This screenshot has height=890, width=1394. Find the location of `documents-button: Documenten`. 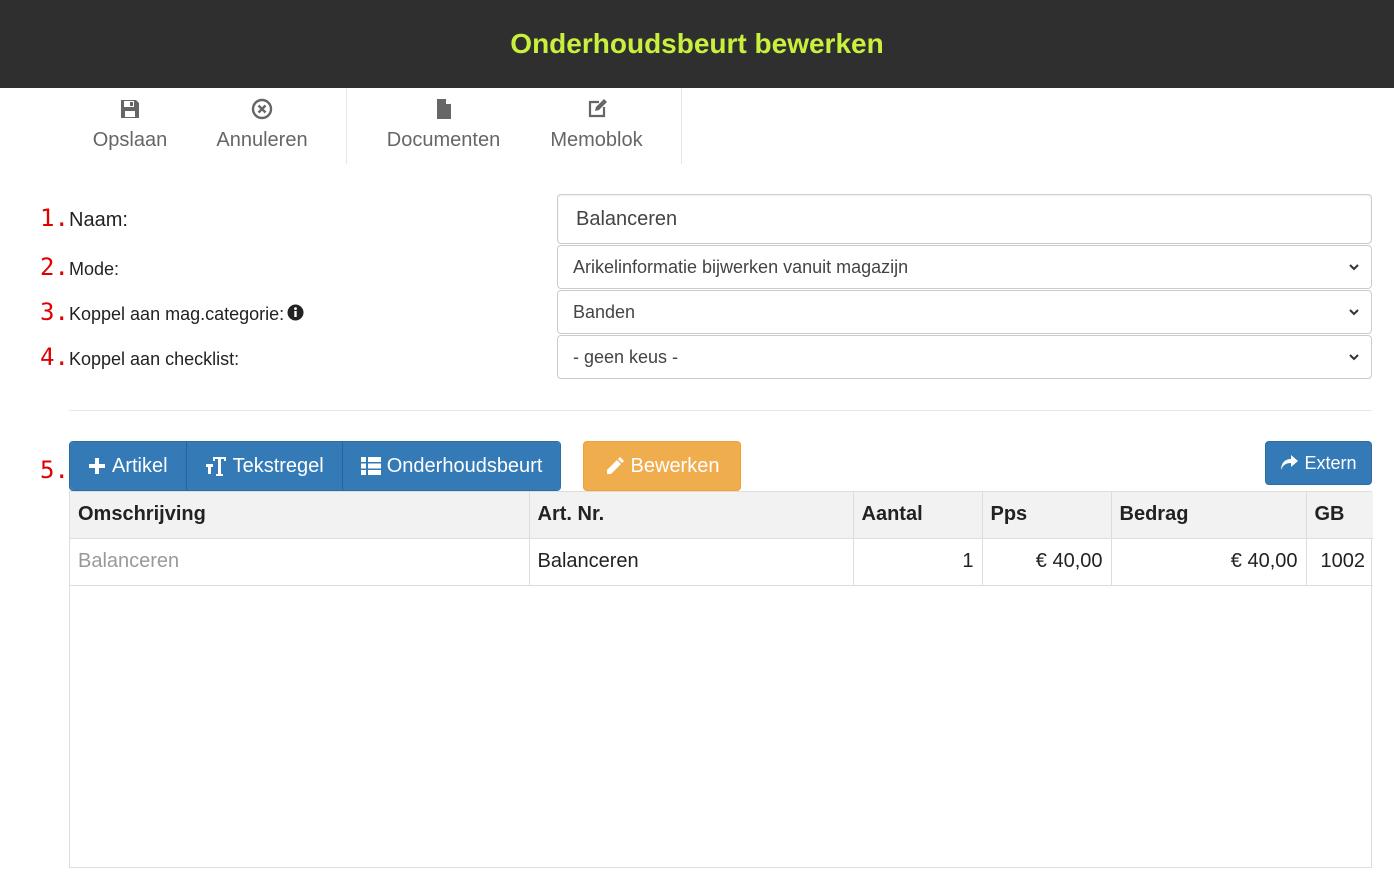

documents-button: Documenten is located at coordinates (443, 126).